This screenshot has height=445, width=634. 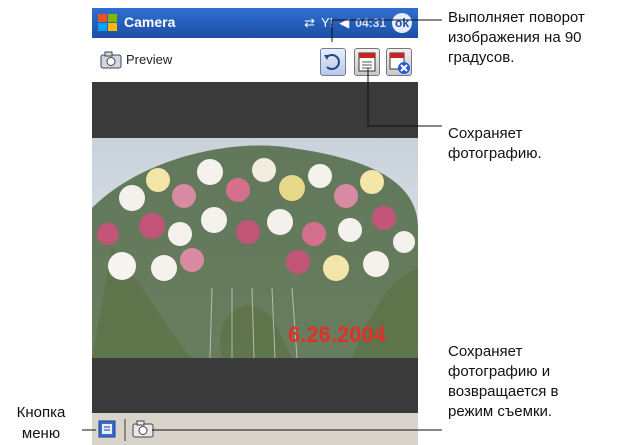 I want to click on rotate-button, so click(x=333, y=62).